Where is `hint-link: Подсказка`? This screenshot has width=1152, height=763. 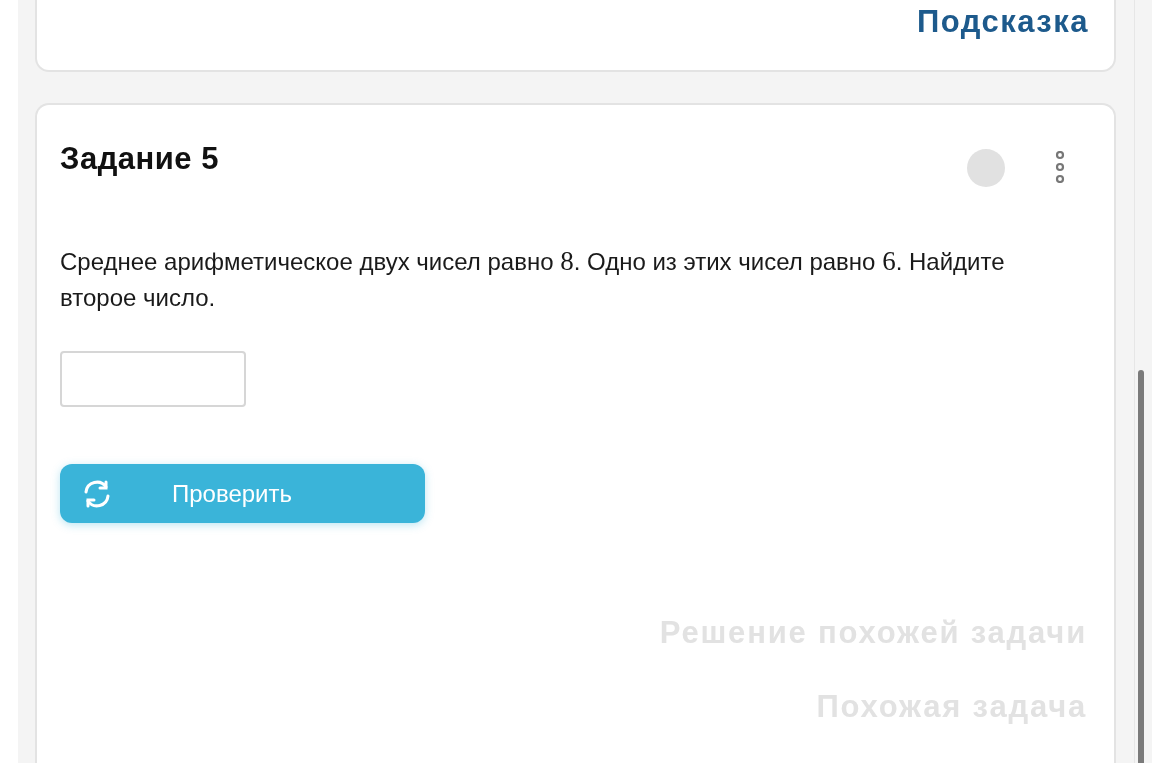
hint-link: Подсказка is located at coordinates (1002, 22).